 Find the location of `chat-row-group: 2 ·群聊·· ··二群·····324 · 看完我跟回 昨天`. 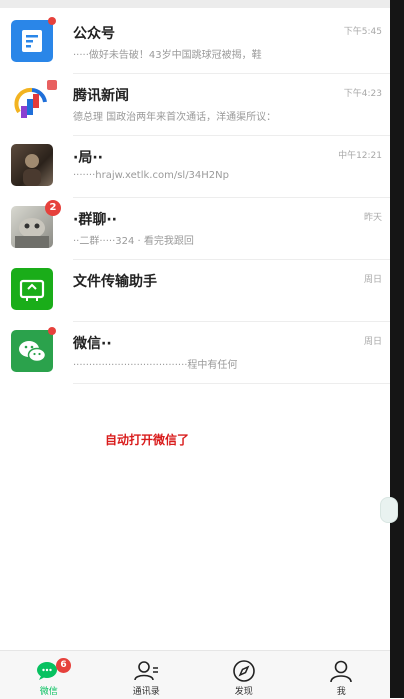

chat-row-group: 2 ·群聊·· ··二群·····324 · 看完我跟回 昨天 is located at coordinates (195, 229).